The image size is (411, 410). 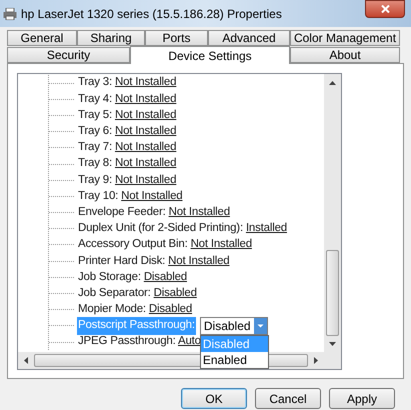 What do you see at coordinates (139, 342) in the screenshot?
I see `setting-label: JPEG Passthrough: Auto` at bounding box center [139, 342].